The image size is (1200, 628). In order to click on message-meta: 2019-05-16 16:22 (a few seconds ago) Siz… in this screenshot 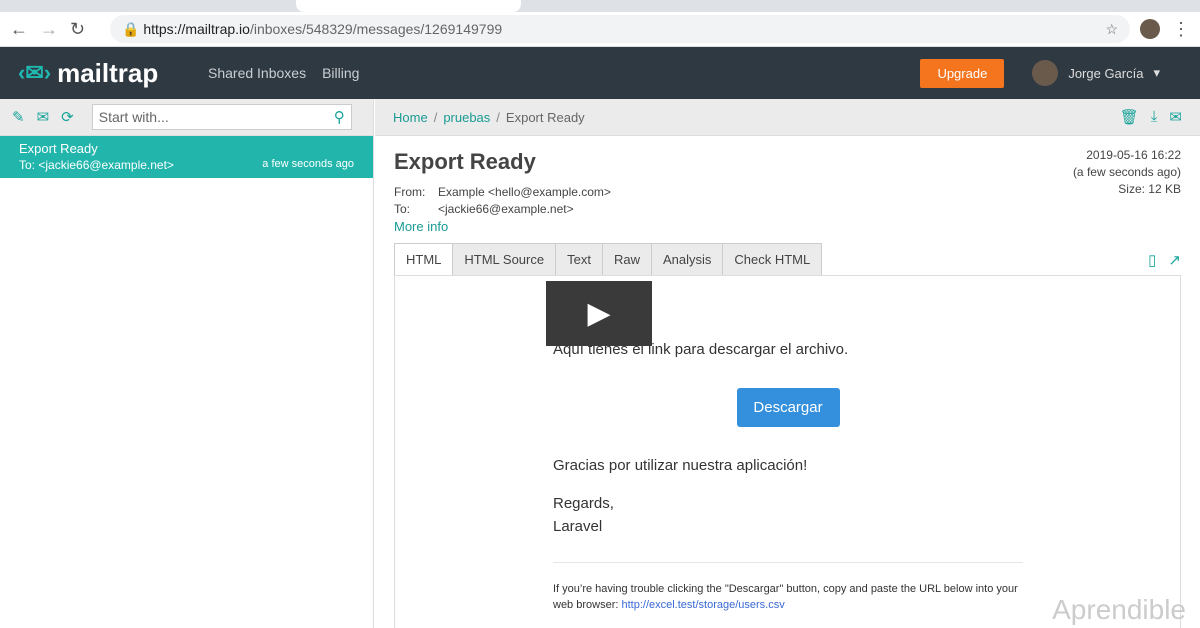, I will do `click(1127, 172)`.